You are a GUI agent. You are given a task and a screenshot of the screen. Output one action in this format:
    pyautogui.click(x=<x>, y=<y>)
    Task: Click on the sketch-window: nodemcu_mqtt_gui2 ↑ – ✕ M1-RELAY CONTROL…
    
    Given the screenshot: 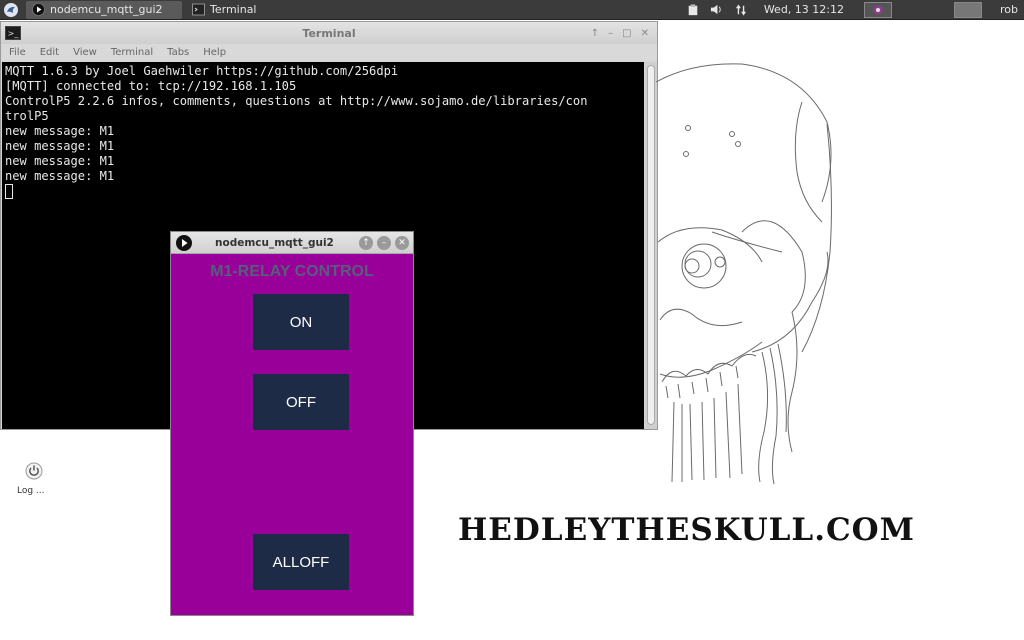 What is the action you would take?
    pyautogui.click(x=292, y=423)
    